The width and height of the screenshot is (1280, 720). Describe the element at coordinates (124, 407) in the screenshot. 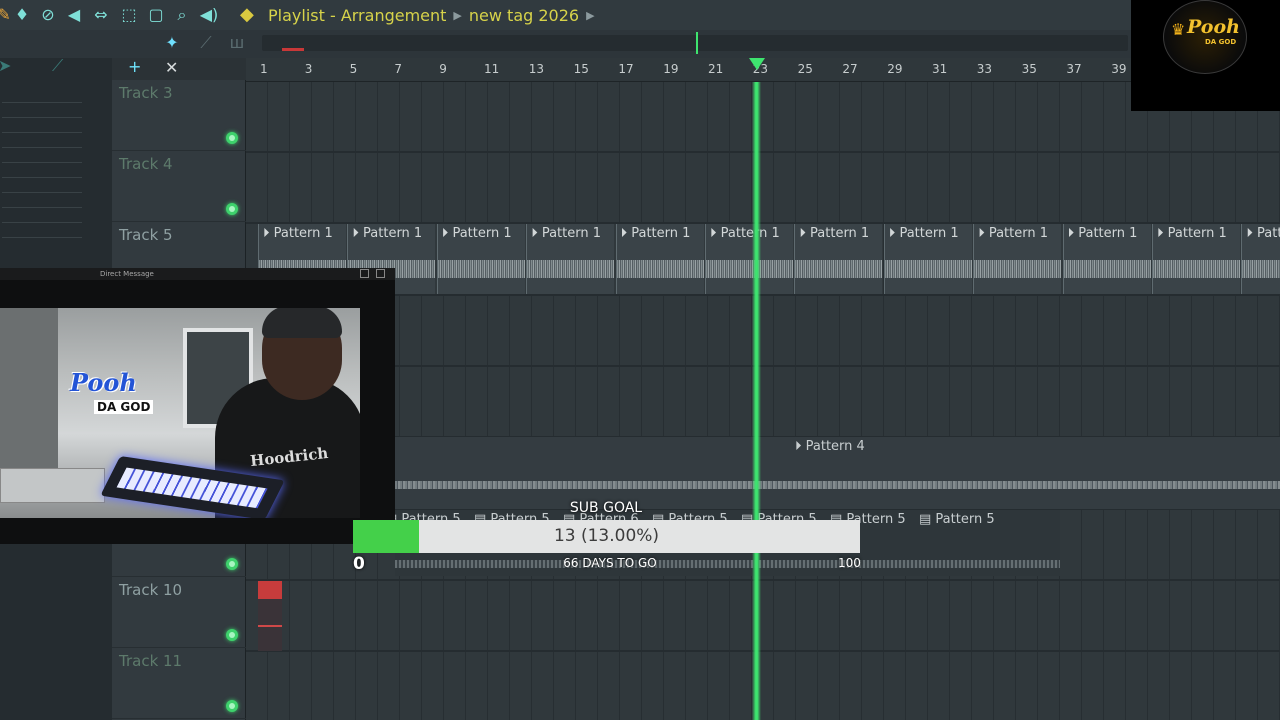

I see `logo-sub: DA GOD` at that location.